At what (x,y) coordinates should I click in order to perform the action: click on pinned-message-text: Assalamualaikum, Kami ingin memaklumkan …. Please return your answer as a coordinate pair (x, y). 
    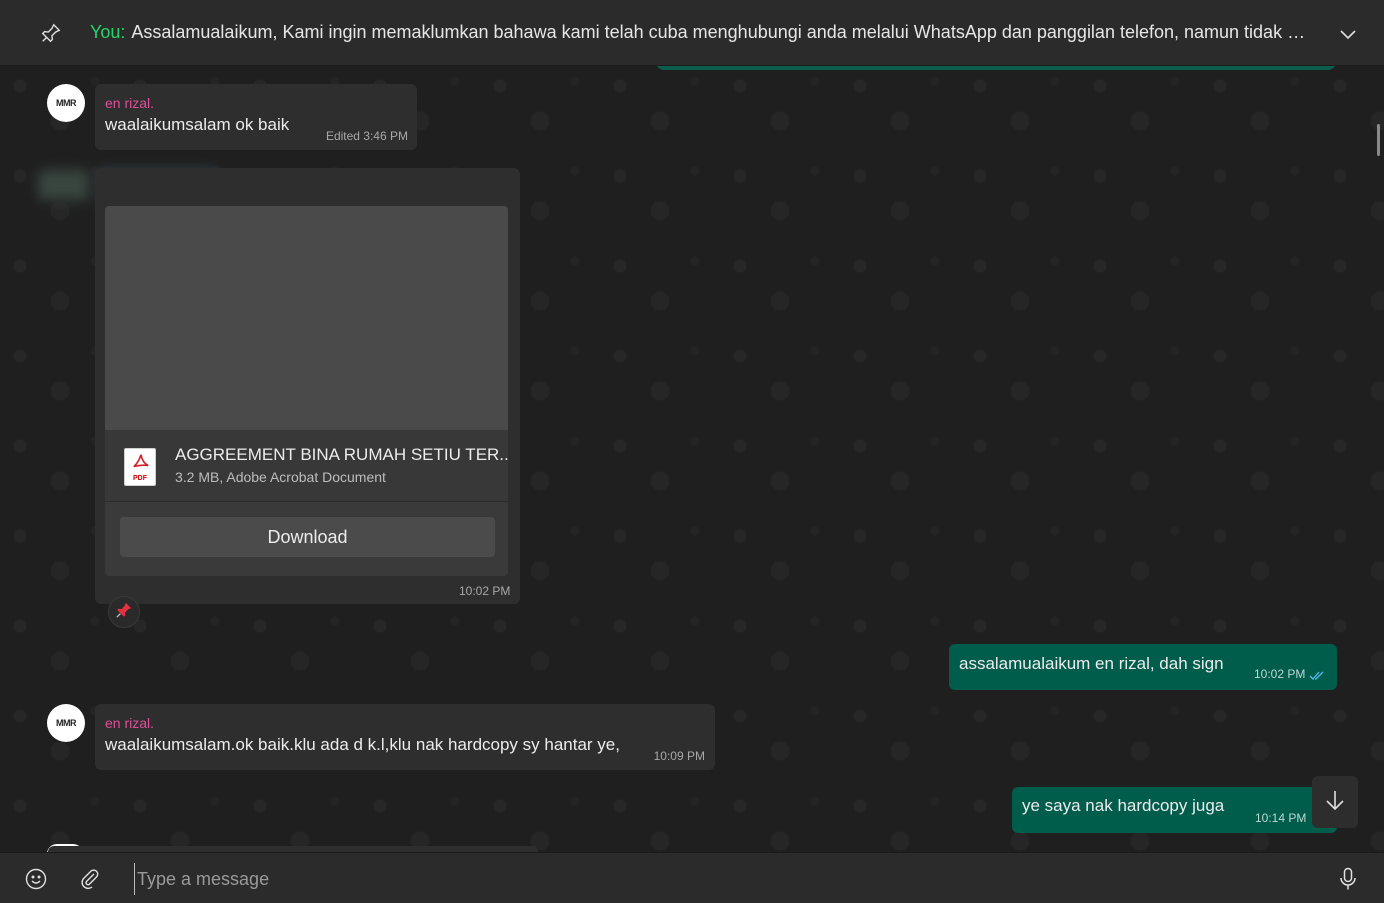
    Looking at the image, I should click on (725, 32).